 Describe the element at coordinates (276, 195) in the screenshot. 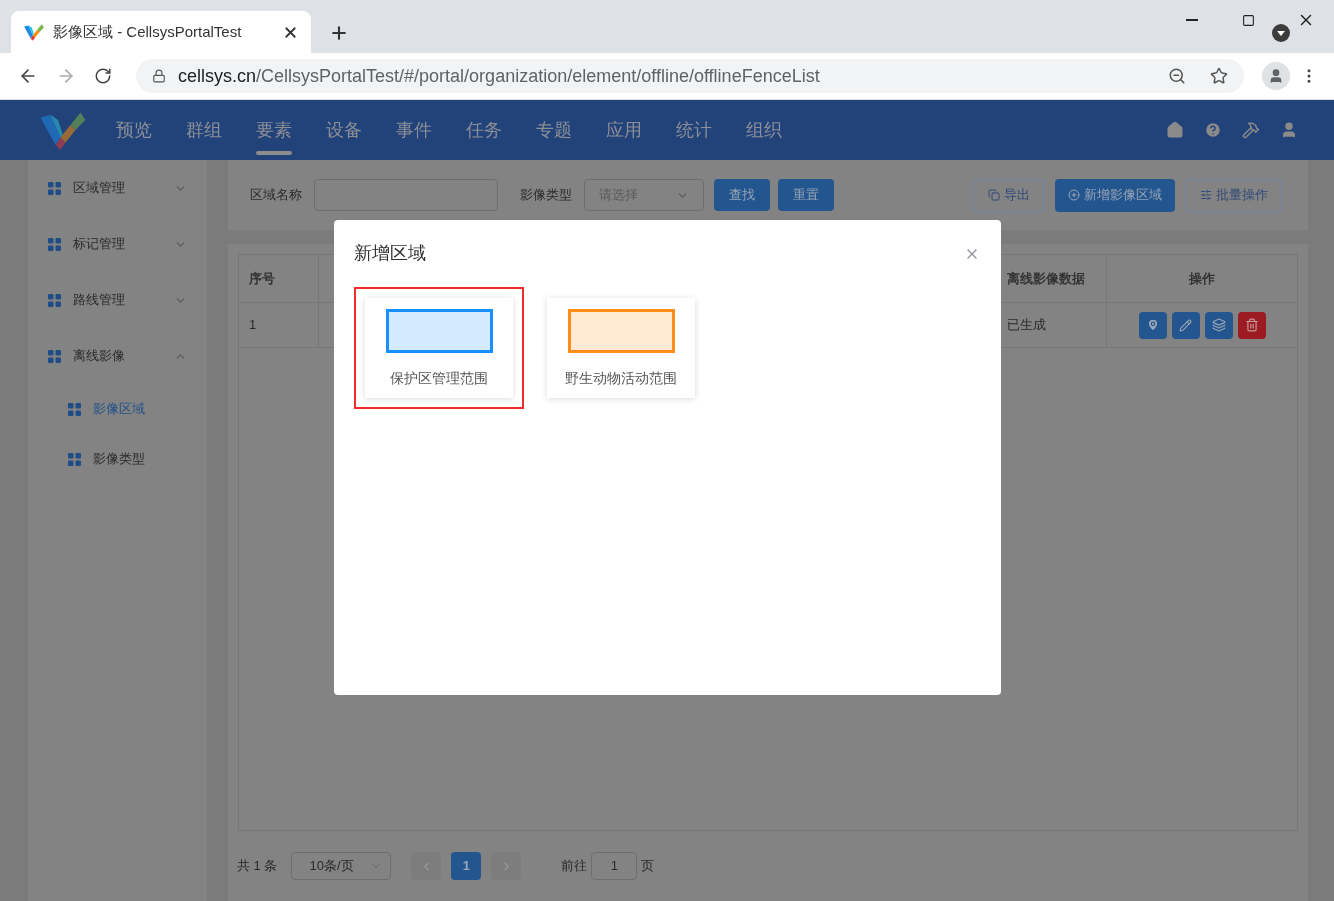

I see `field-label: 区域名称` at that location.